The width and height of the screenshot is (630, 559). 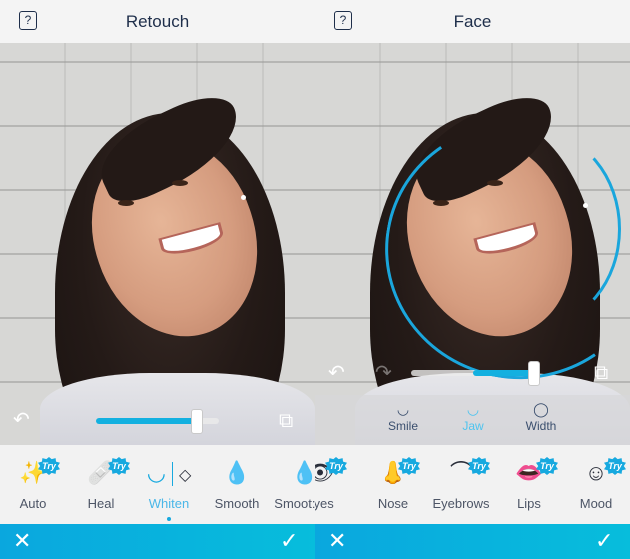 What do you see at coordinates (237, 472) in the screenshot?
I see `drop-icon: 💧` at bounding box center [237, 472].